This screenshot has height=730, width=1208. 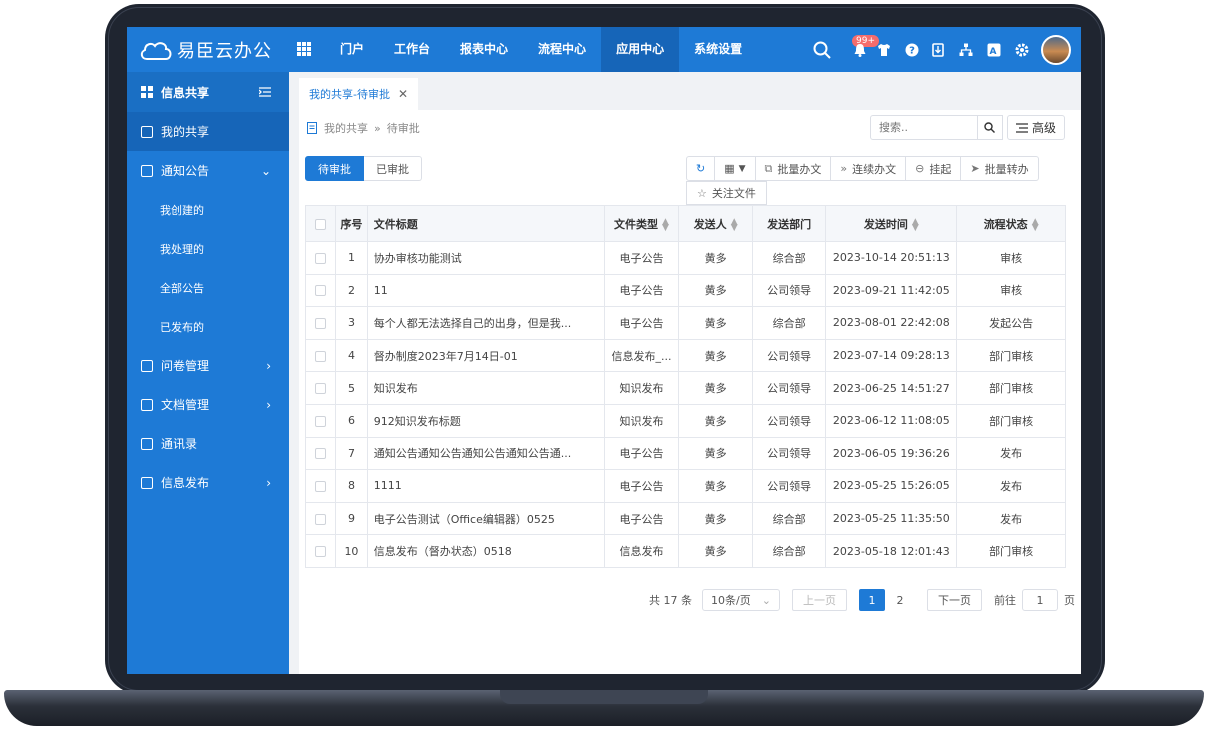 What do you see at coordinates (789, 518) in the screenshot?
I see `cell-dept: 综合部` at bounding box center [789, 518].